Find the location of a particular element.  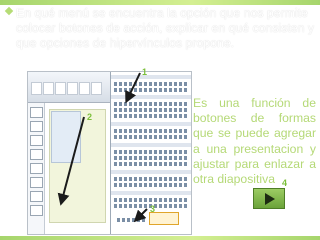

play-triangle-icon is located at coordinates (270, 199).